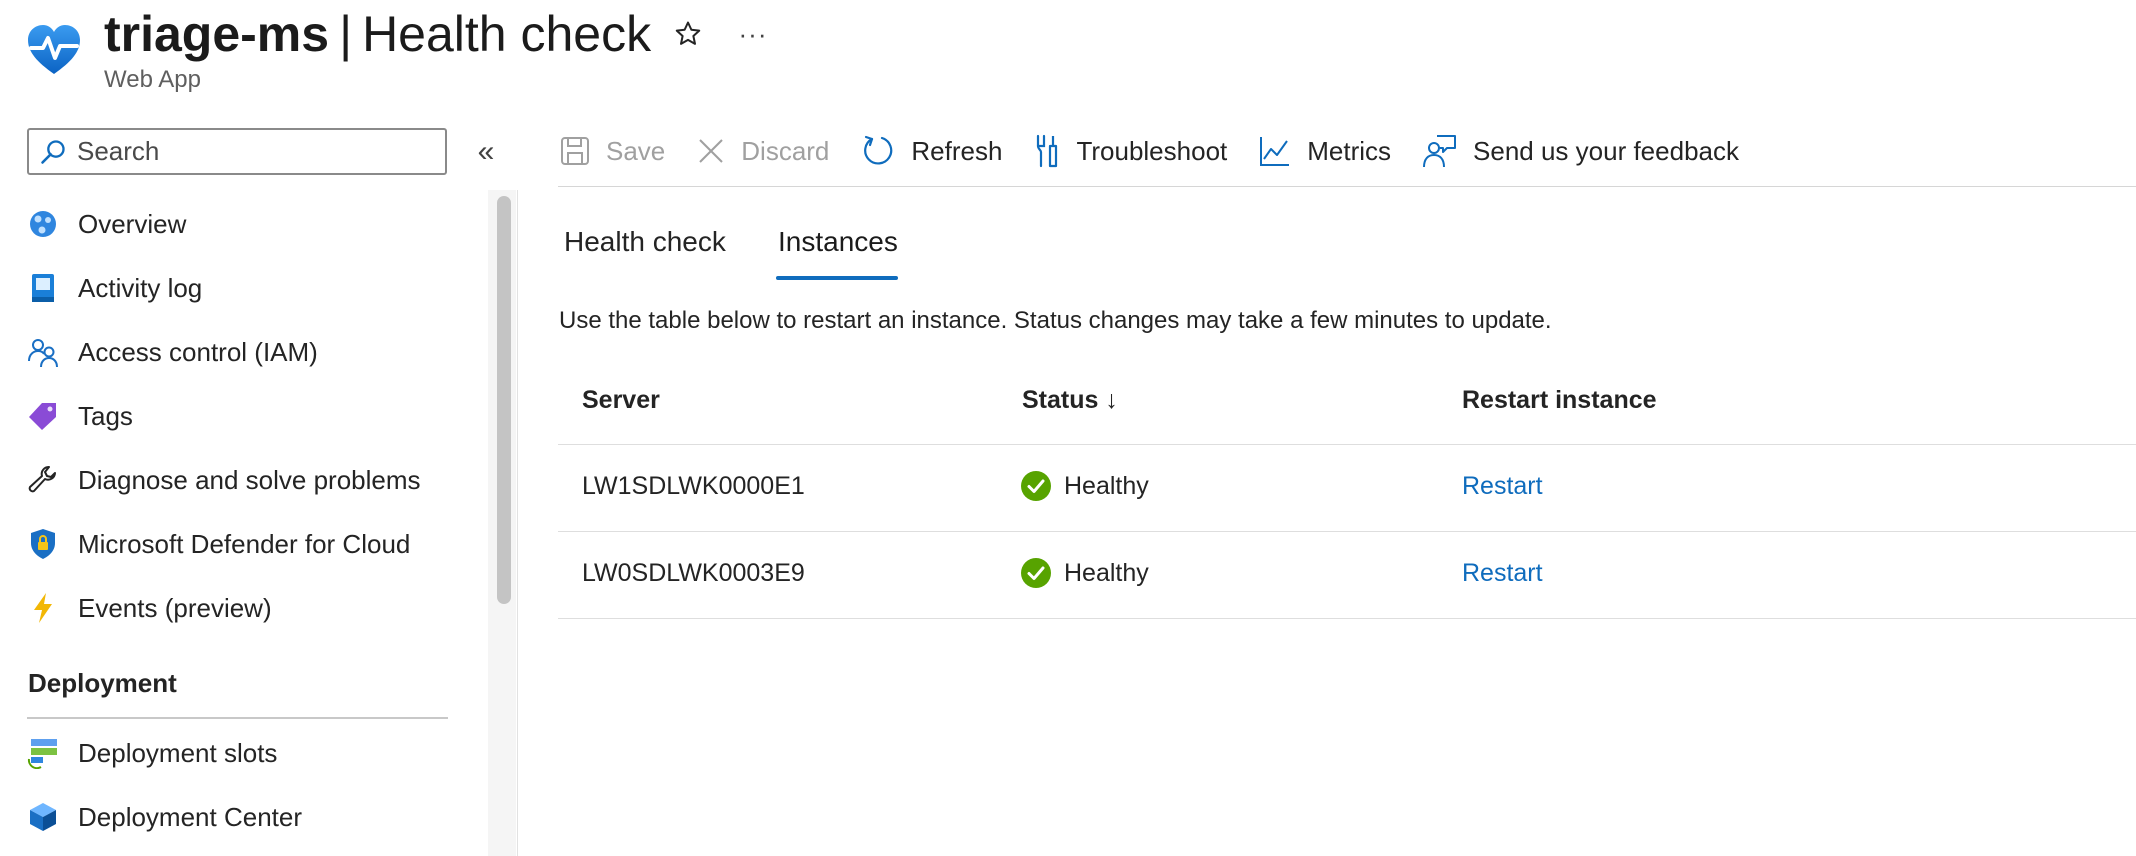  I want to click on feedback-button: Send us your feedback, so click(1581, 151).